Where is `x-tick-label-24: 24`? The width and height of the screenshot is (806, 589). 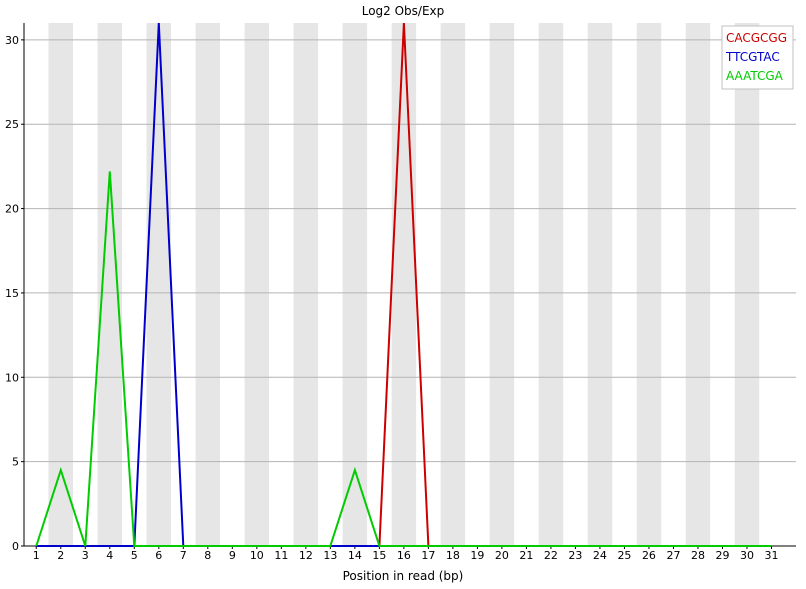 x-tick-label-24: 24 is located at coordinates (600, 555).